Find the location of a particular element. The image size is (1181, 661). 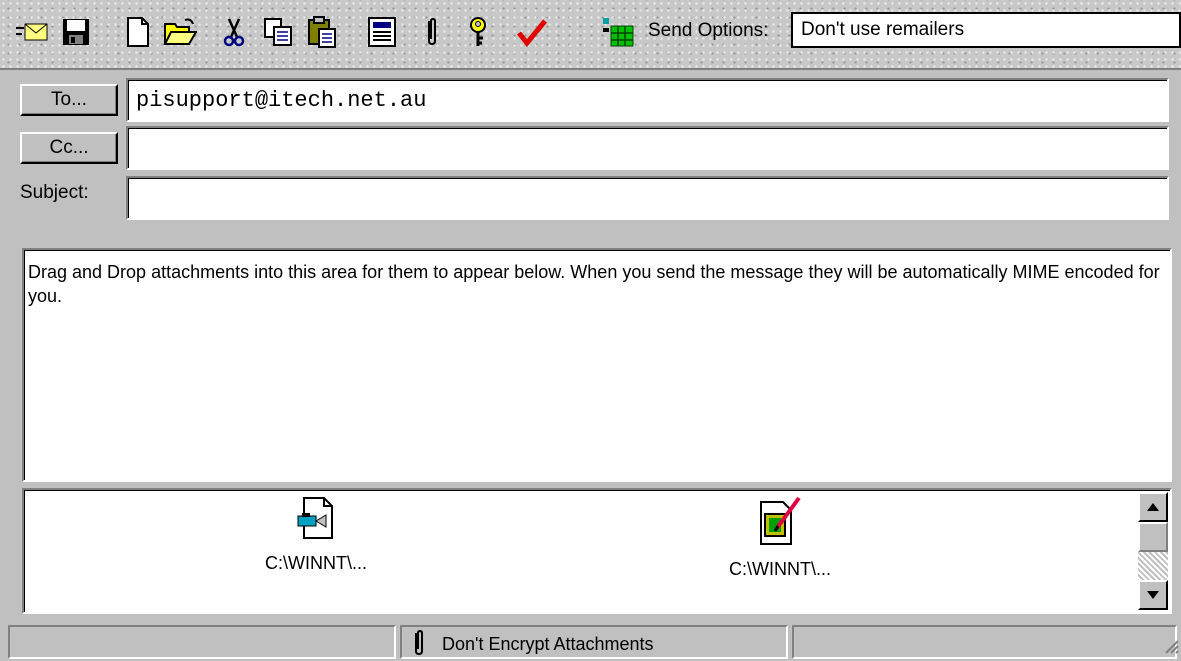

paste-icon is located at coordinates (322, 32).